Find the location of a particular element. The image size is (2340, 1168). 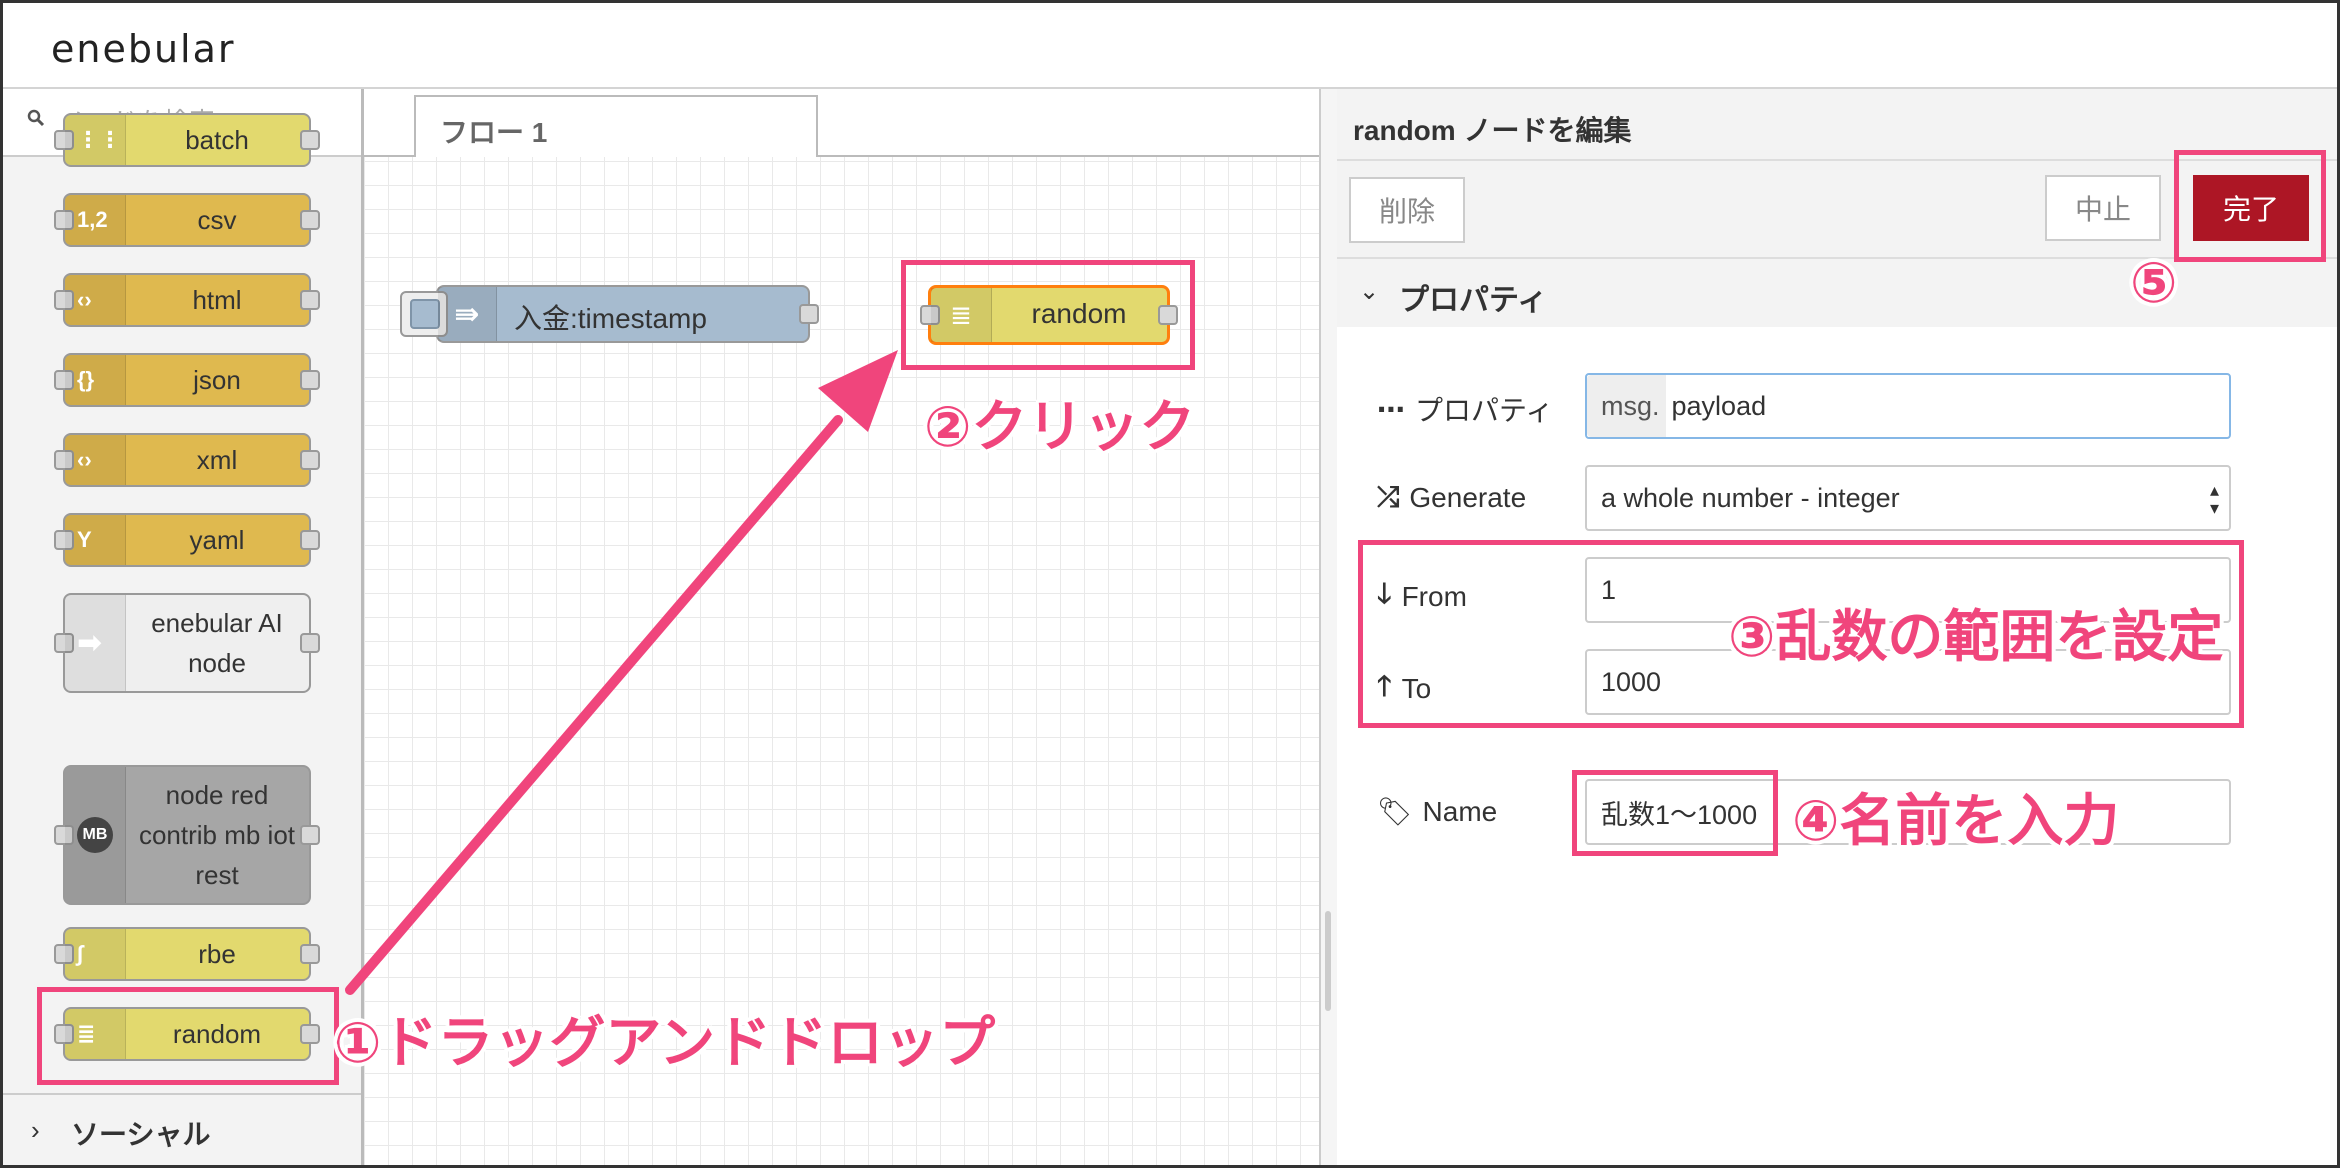

highlight-workspace-random is located at coordinates (1048, 315).